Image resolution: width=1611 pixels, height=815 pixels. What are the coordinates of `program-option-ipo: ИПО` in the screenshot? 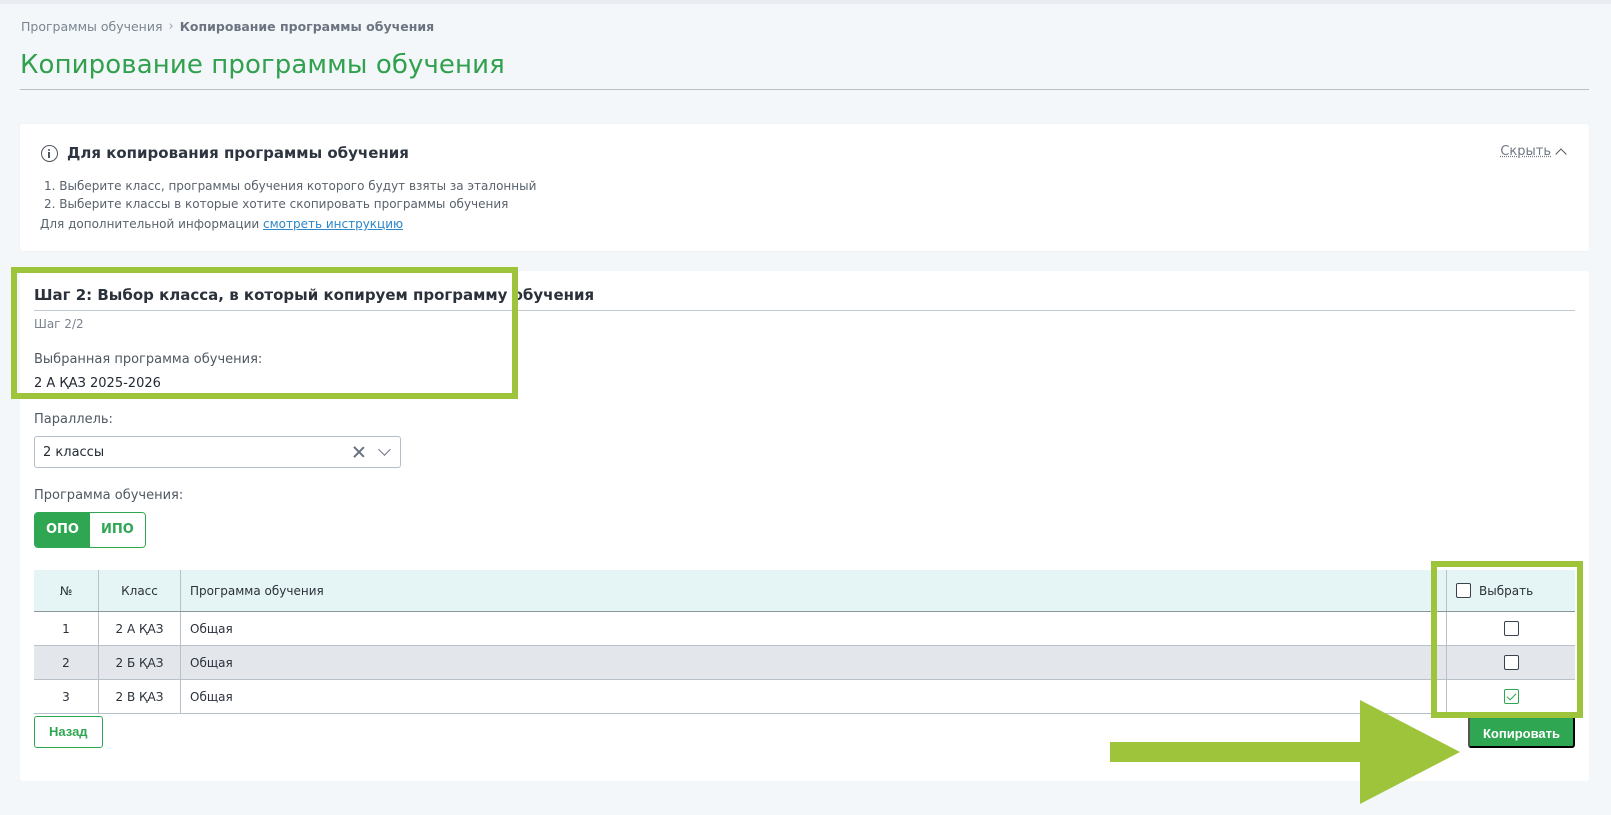 It's located at (117, 530).